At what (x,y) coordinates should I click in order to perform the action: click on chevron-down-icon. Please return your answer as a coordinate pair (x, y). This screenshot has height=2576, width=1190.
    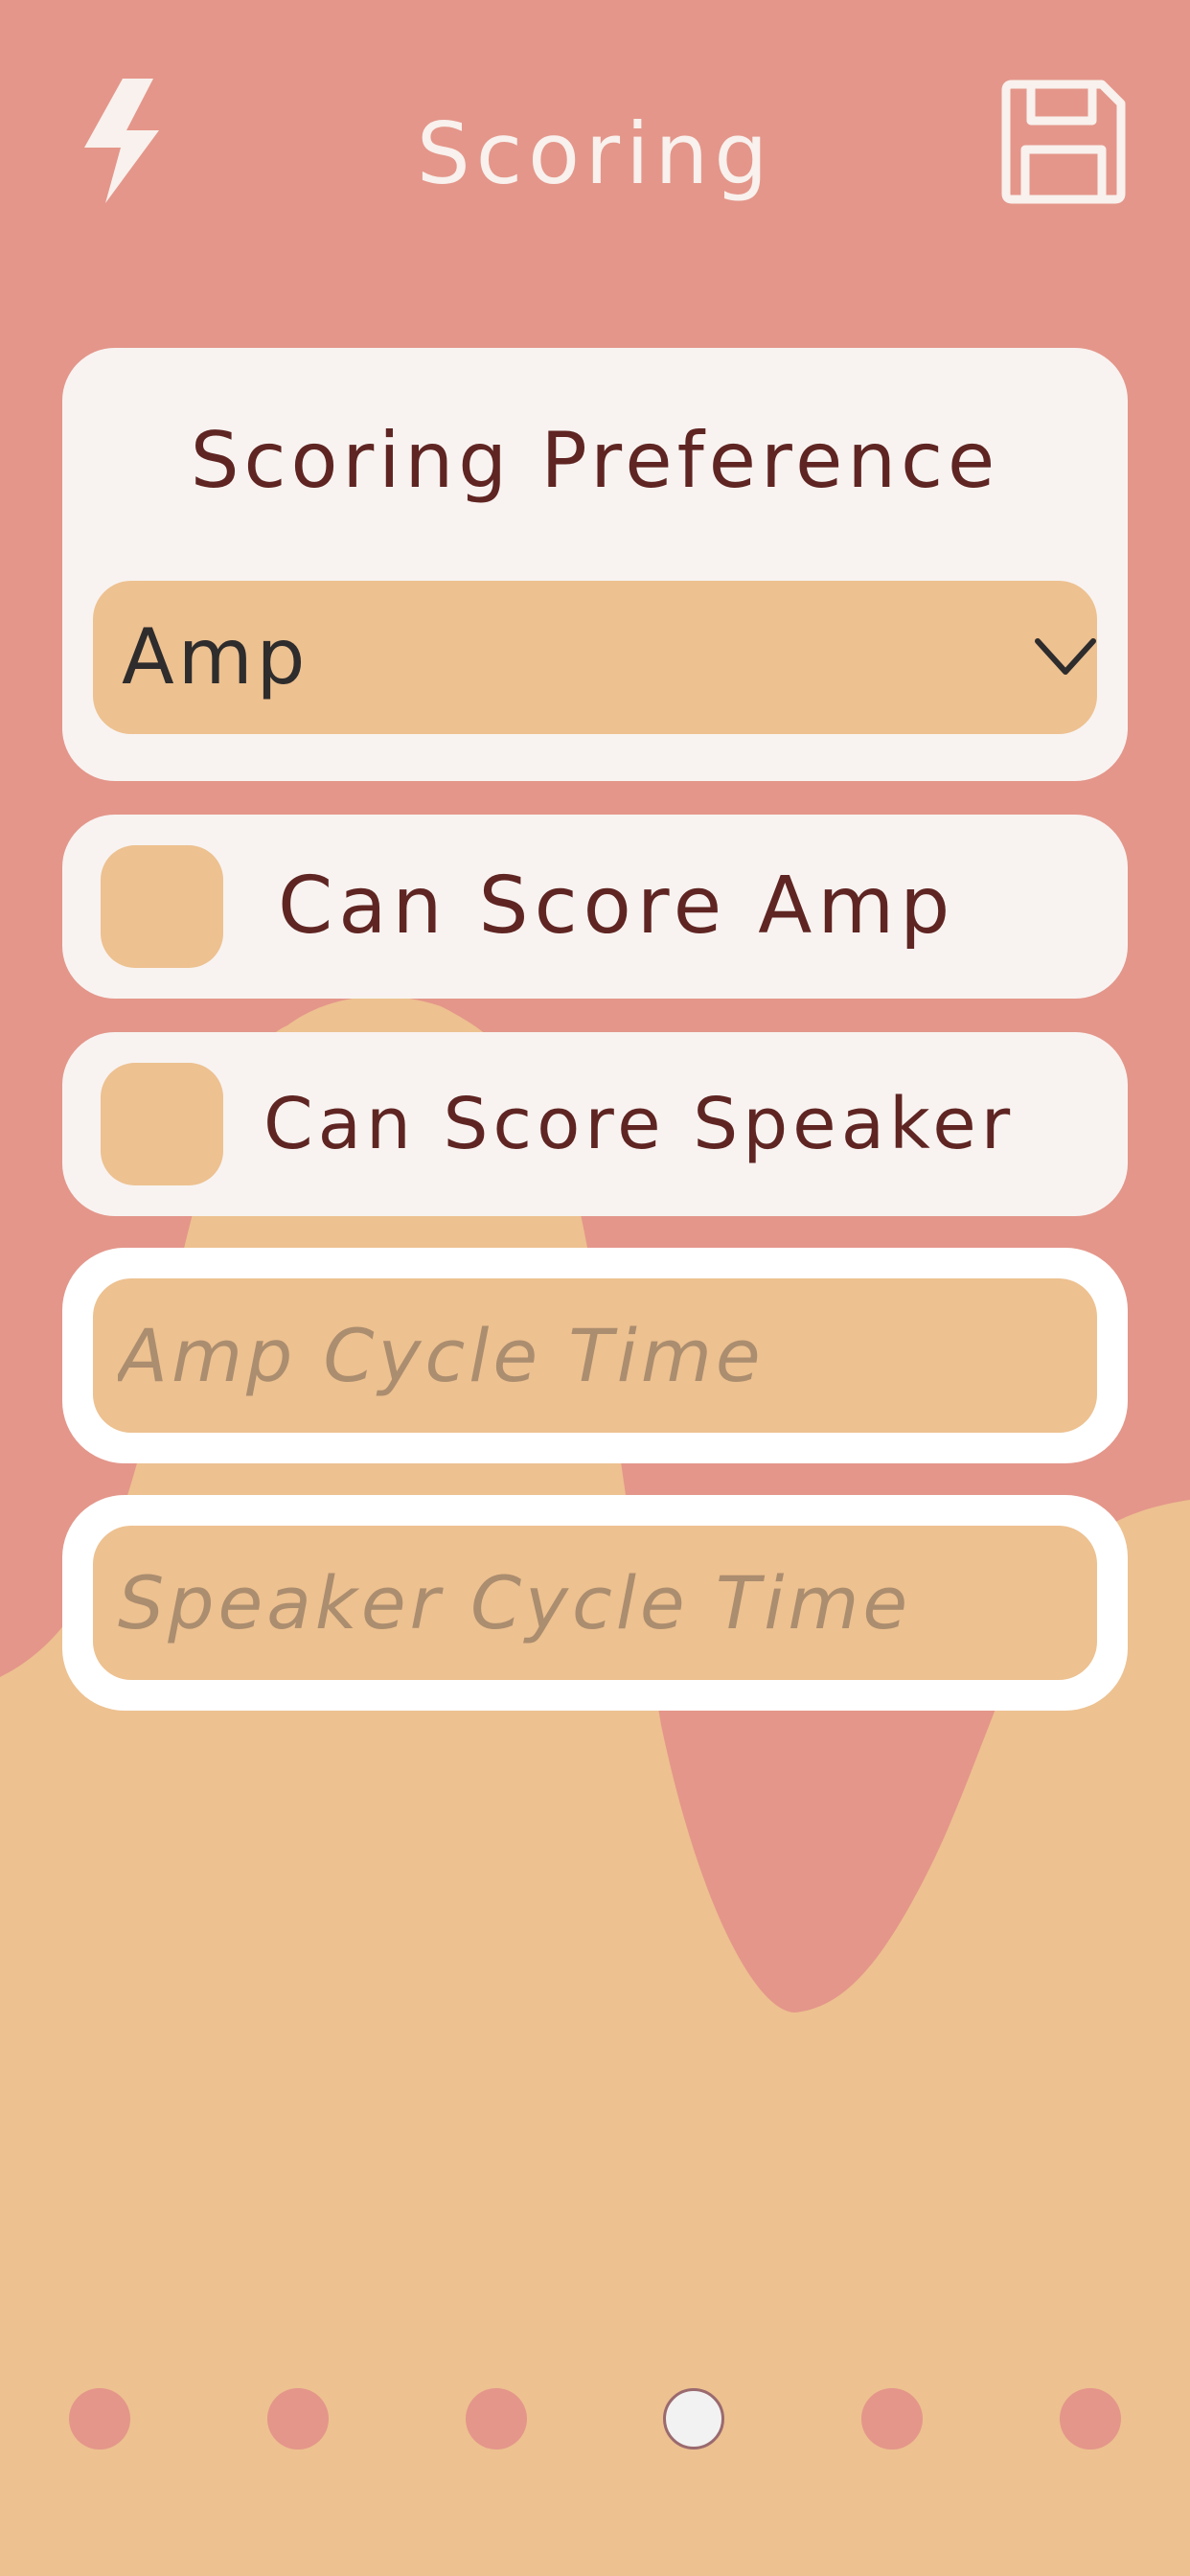
    Looking at the image, I should click on (1066, 656).